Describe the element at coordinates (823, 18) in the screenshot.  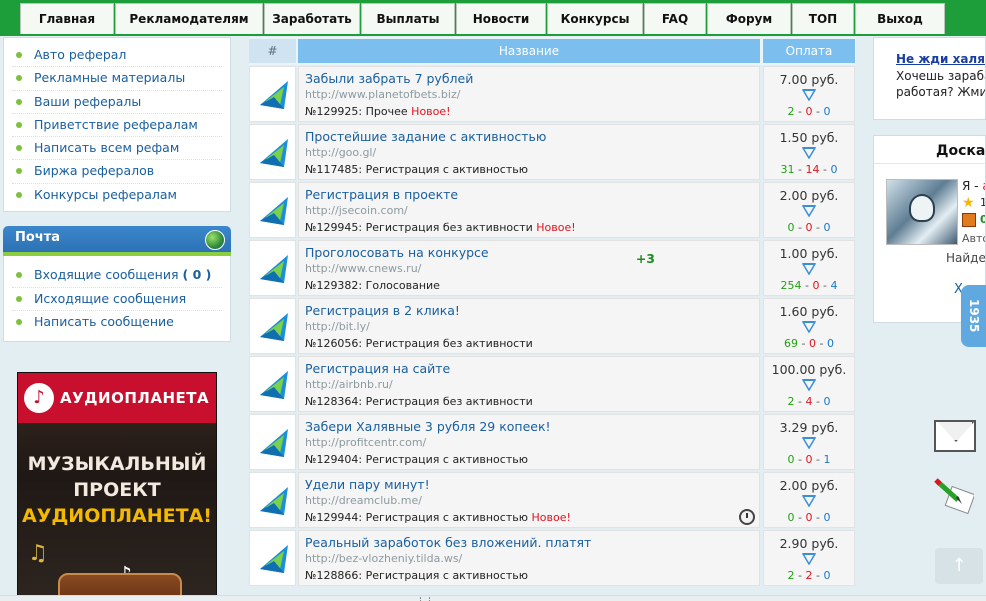
I see `nav-item: ТОП` at that location.